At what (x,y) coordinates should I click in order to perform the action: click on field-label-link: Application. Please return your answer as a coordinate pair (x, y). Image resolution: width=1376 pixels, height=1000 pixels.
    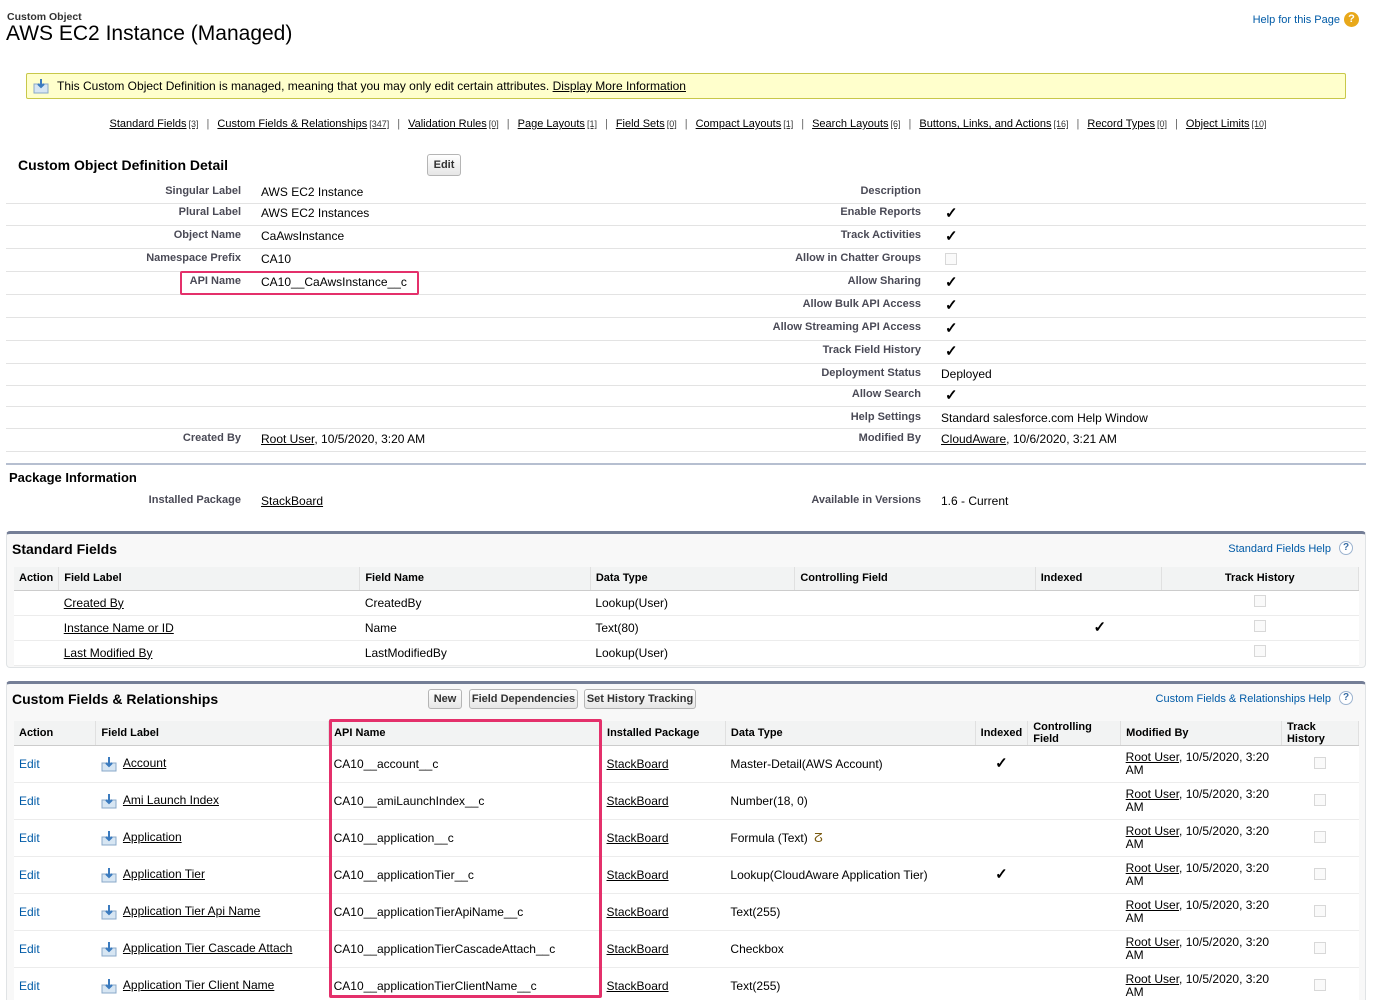
    Looking at the image, I should click on (152, 837).